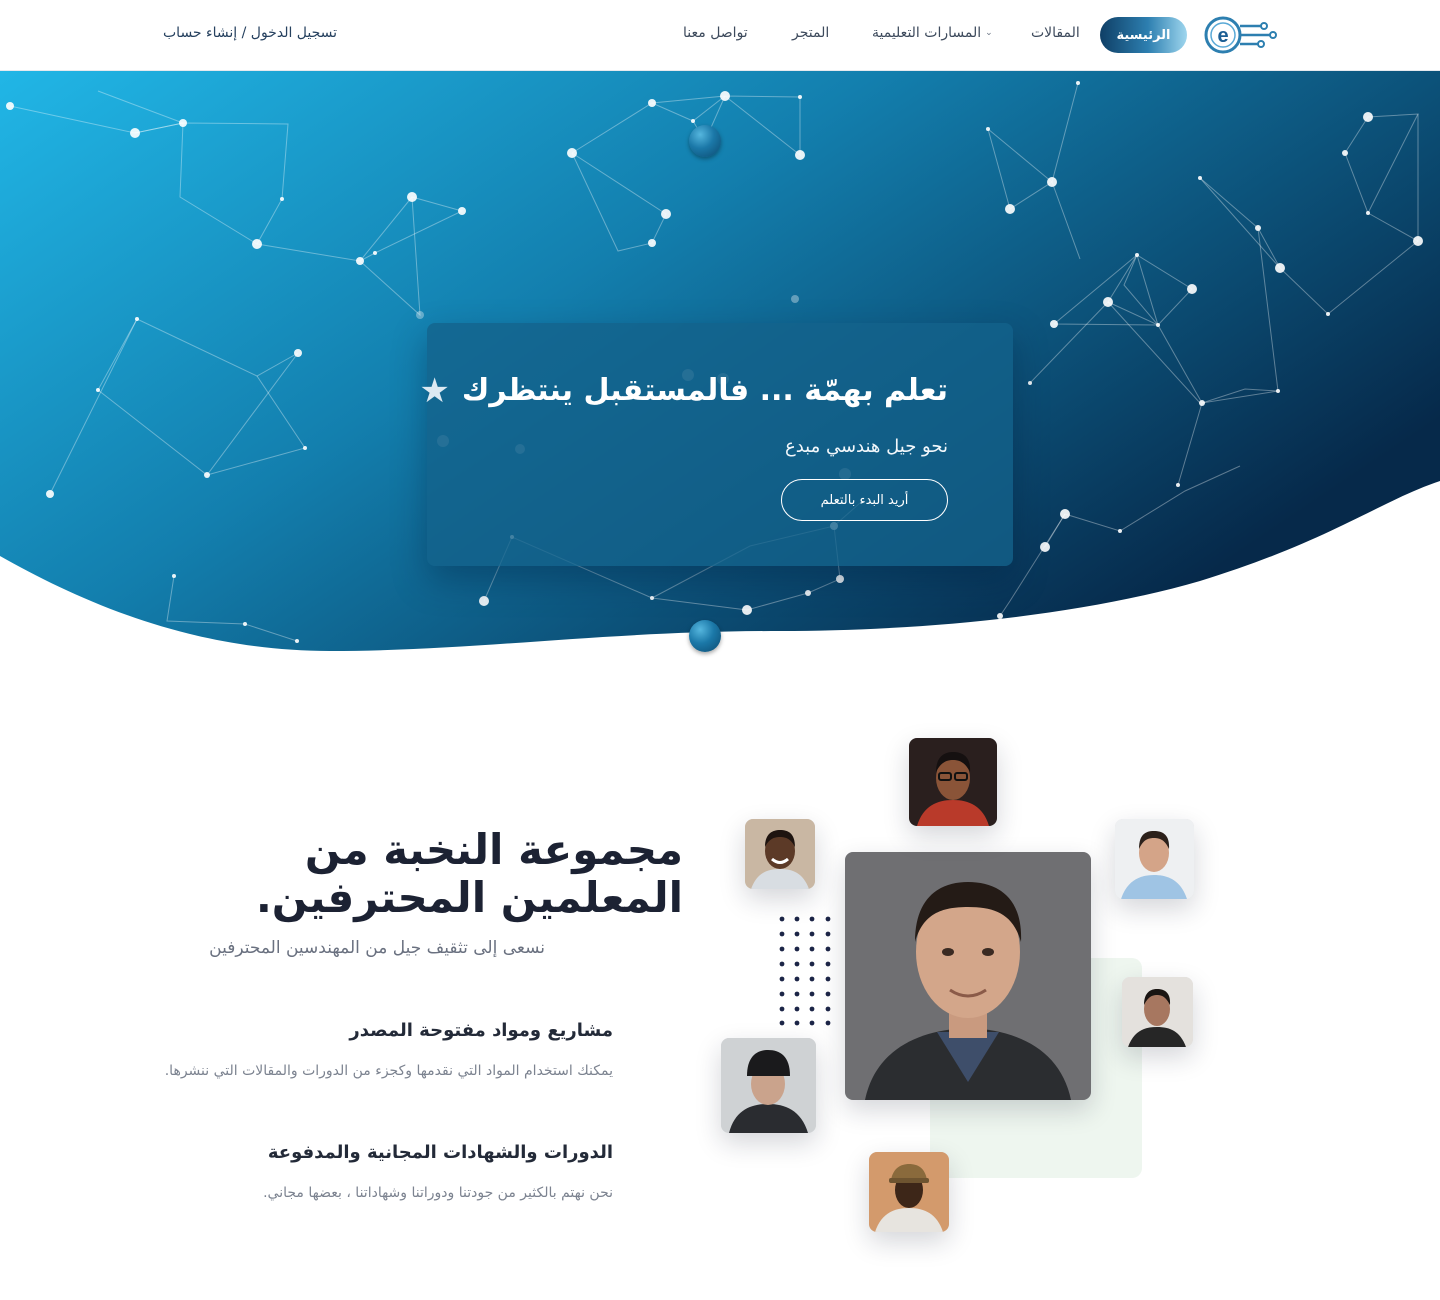 This screenshot has width=1440, height=1300. I want to click on section-title-line1: مجموعة النخبة من, so click(493, 849).